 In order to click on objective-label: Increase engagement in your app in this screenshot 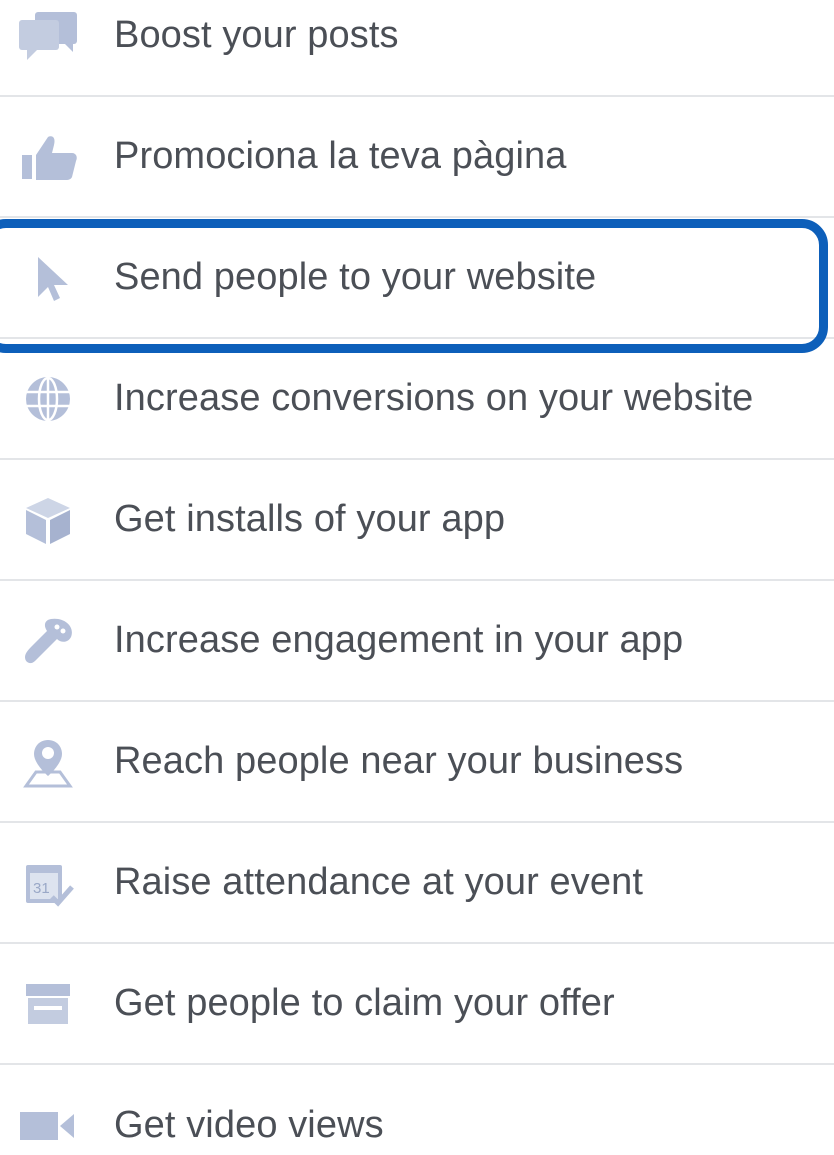, I will do `click(399, 640)`.